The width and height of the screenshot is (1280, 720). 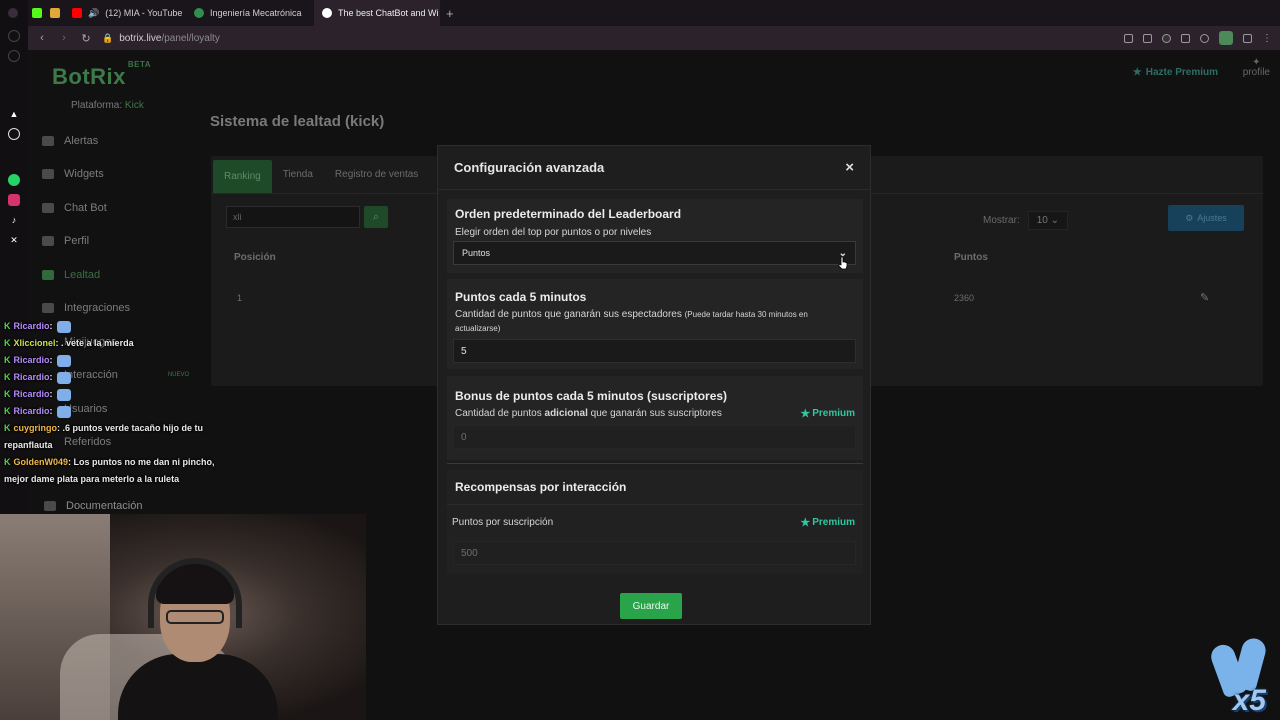 I want to click on mouse-cursor-icon, so click(x=843, y=263).